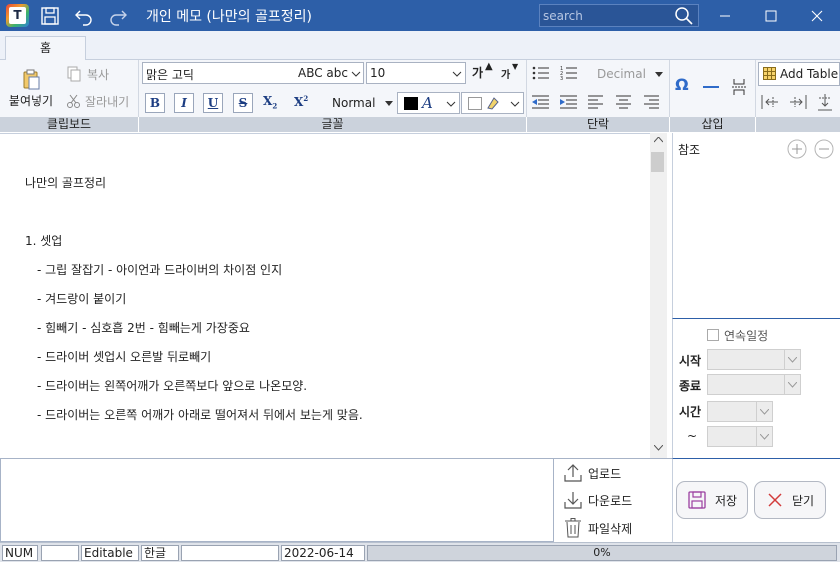 Image resolution: width=840 pixels, height=562 pixels. What do you see at coordinates (45, 48) in the screenshot?
I see `tab-home: 홈` at bounding box center [45, 48].